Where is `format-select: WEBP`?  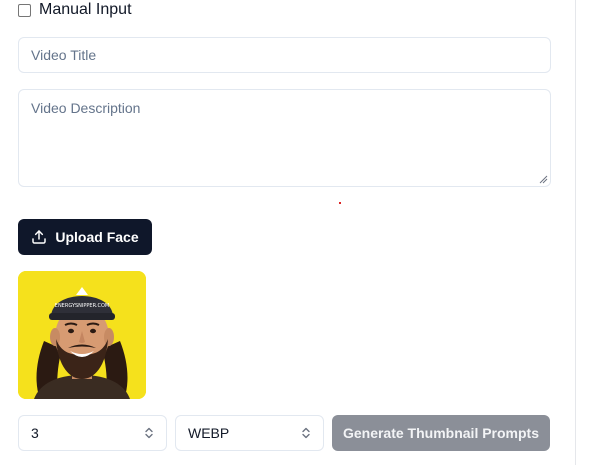
format-select: WEBP is located at coordinates (249, 433).